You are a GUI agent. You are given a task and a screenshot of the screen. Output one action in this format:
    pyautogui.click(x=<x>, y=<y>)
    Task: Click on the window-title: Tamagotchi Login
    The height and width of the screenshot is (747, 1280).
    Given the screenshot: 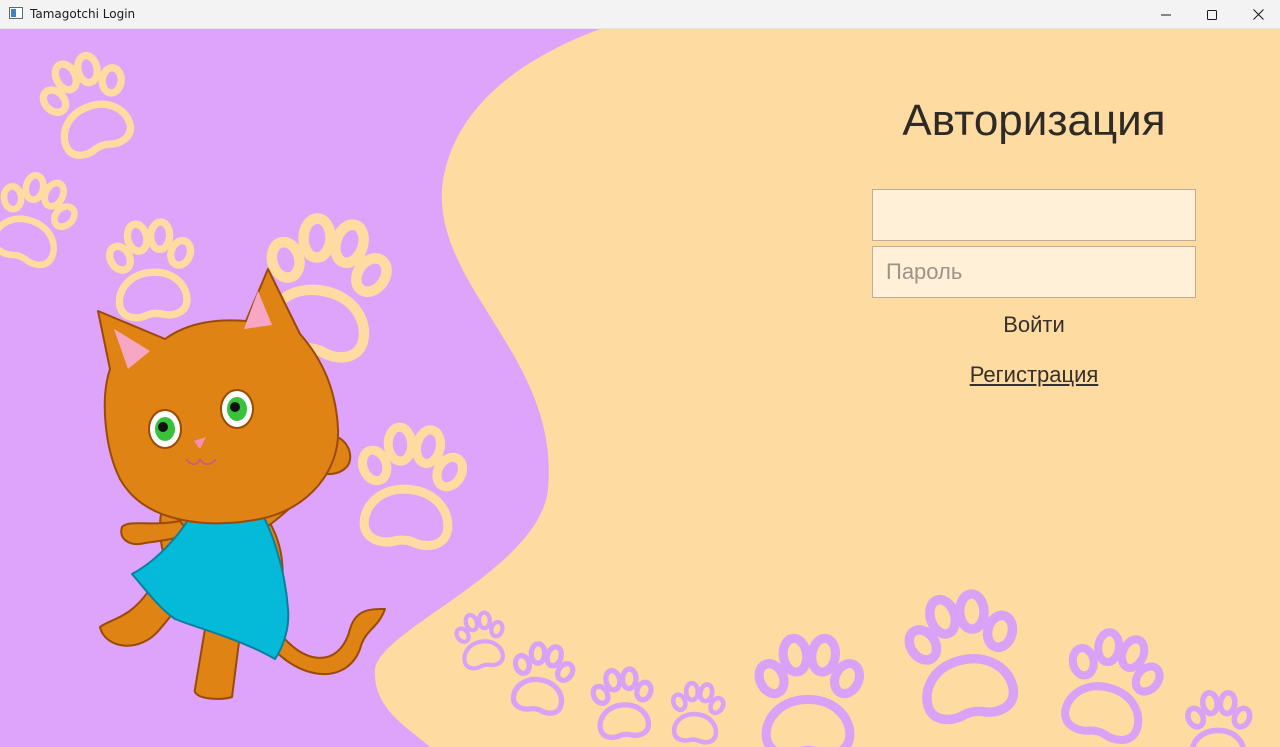 What is the action you would take?
    pyautogui.click(x=83, y=14)
    